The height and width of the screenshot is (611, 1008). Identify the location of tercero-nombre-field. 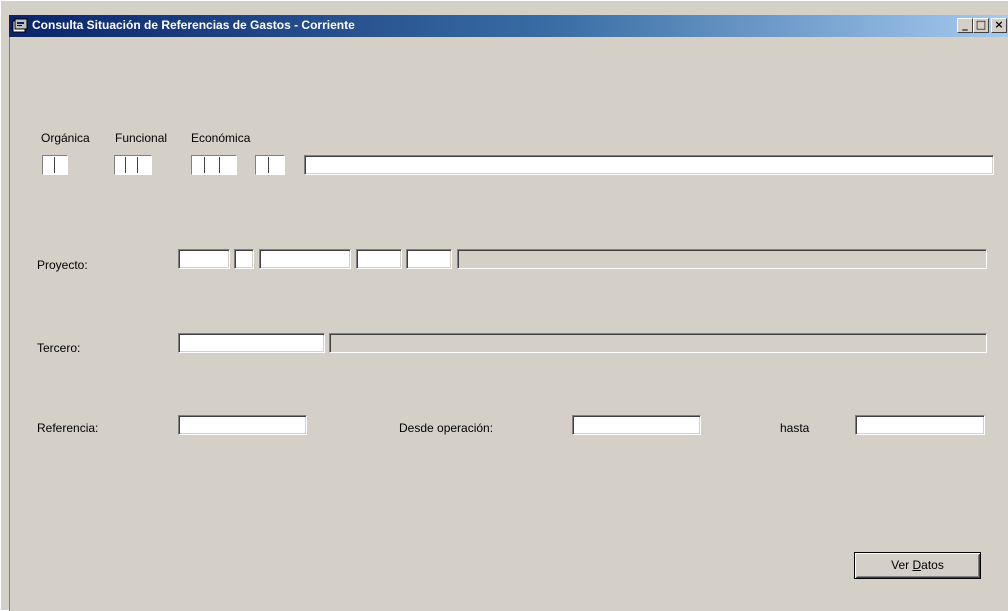
(658, 343).